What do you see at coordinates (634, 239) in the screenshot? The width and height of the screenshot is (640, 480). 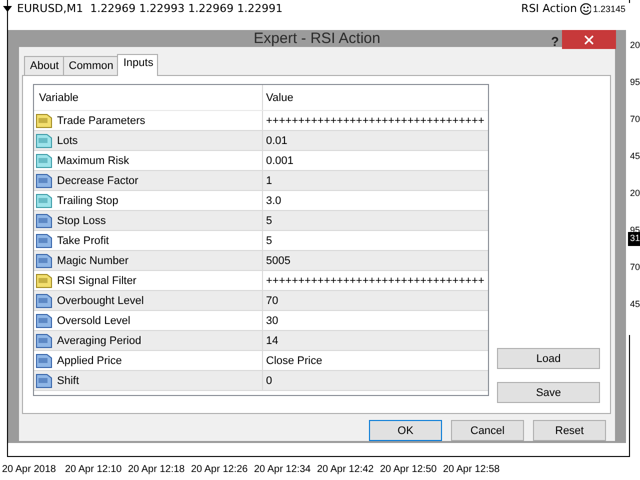 I see `current-price-label: 31` at bounding box center [634, 239].